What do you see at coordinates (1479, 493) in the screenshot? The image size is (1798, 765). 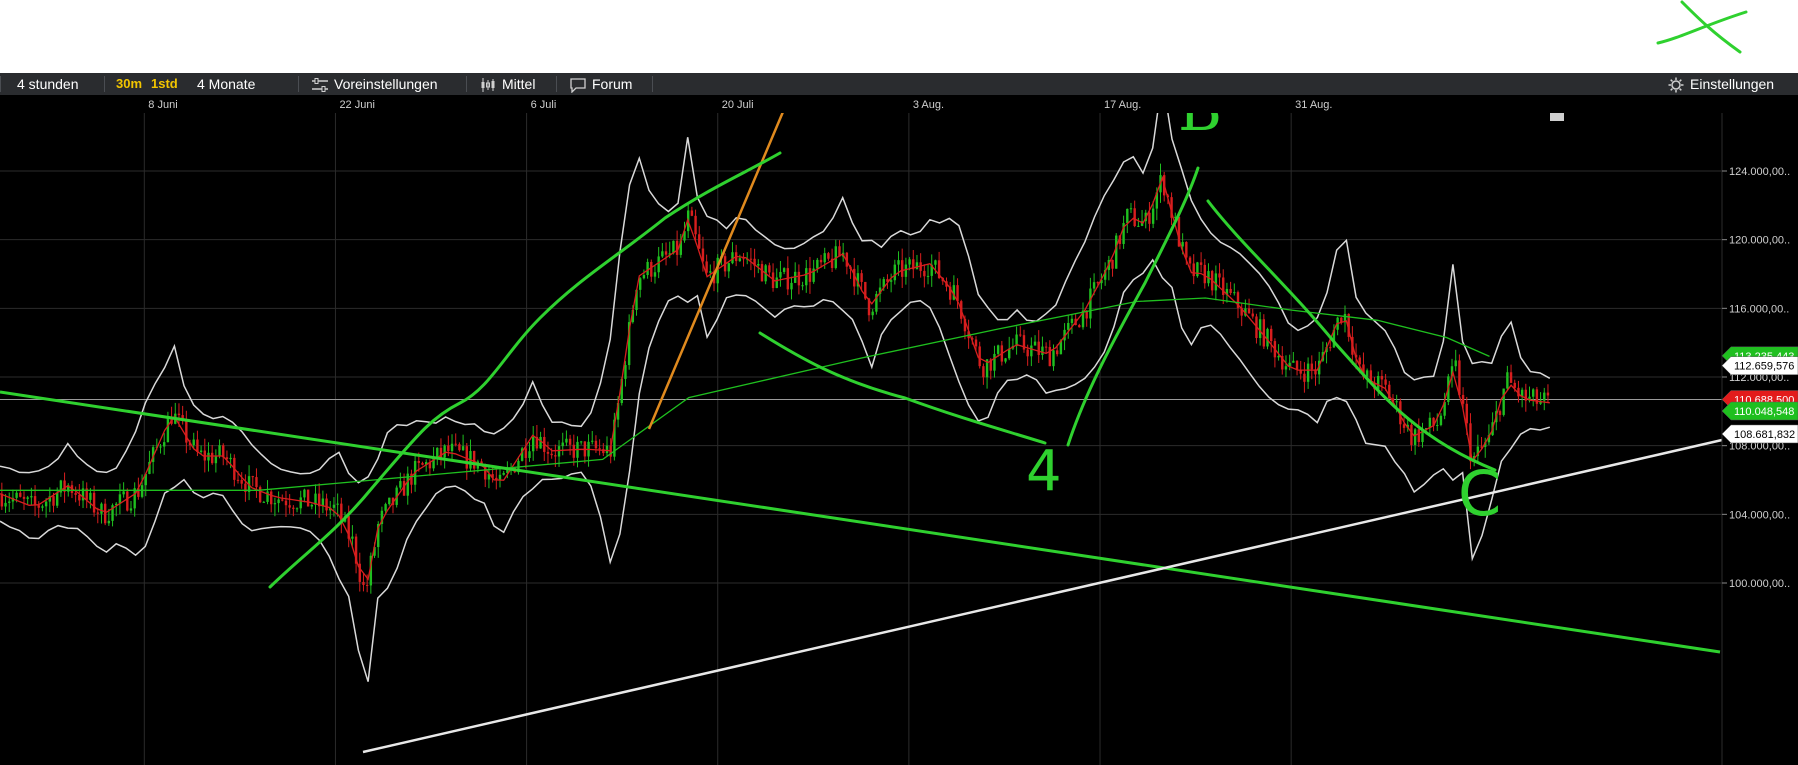 I see `annotation-c: C` at bounding box center [1479, 493].